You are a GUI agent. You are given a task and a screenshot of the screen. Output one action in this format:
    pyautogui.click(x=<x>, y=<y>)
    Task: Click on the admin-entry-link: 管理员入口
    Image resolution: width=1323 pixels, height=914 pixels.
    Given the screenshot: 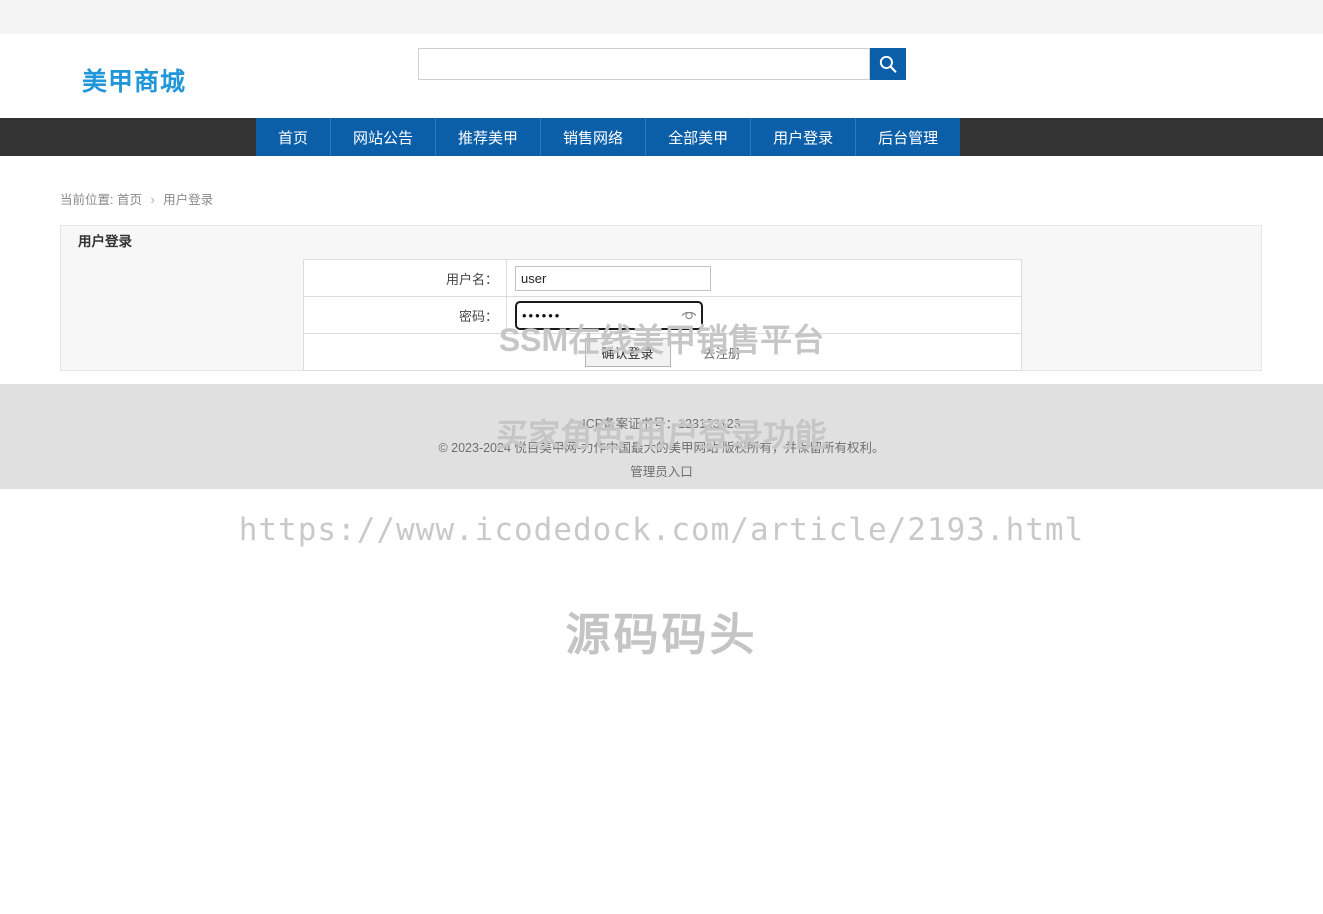 What is the action you would take?
    pyautogui.click(x=661, y=472)
    